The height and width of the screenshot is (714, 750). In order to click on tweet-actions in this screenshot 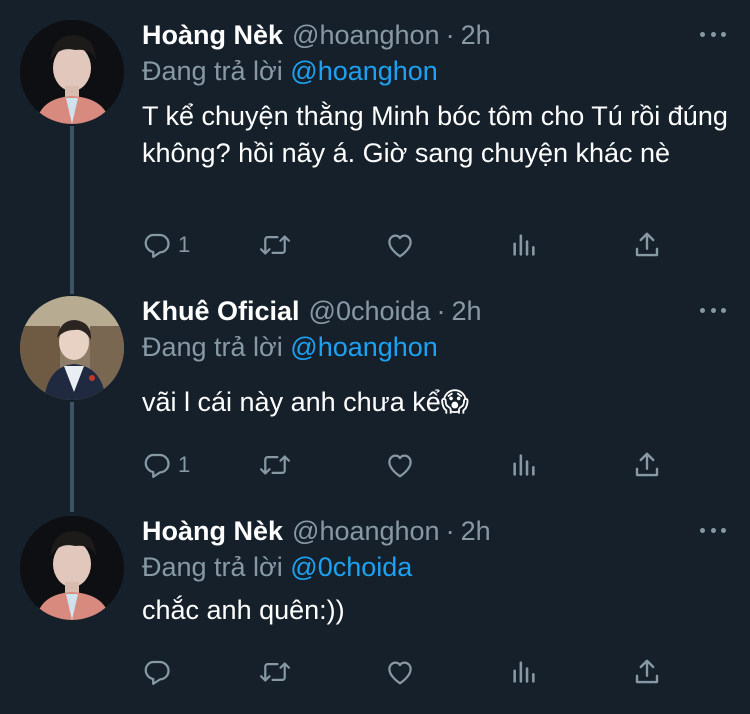, I will do `click(412, 672)`.